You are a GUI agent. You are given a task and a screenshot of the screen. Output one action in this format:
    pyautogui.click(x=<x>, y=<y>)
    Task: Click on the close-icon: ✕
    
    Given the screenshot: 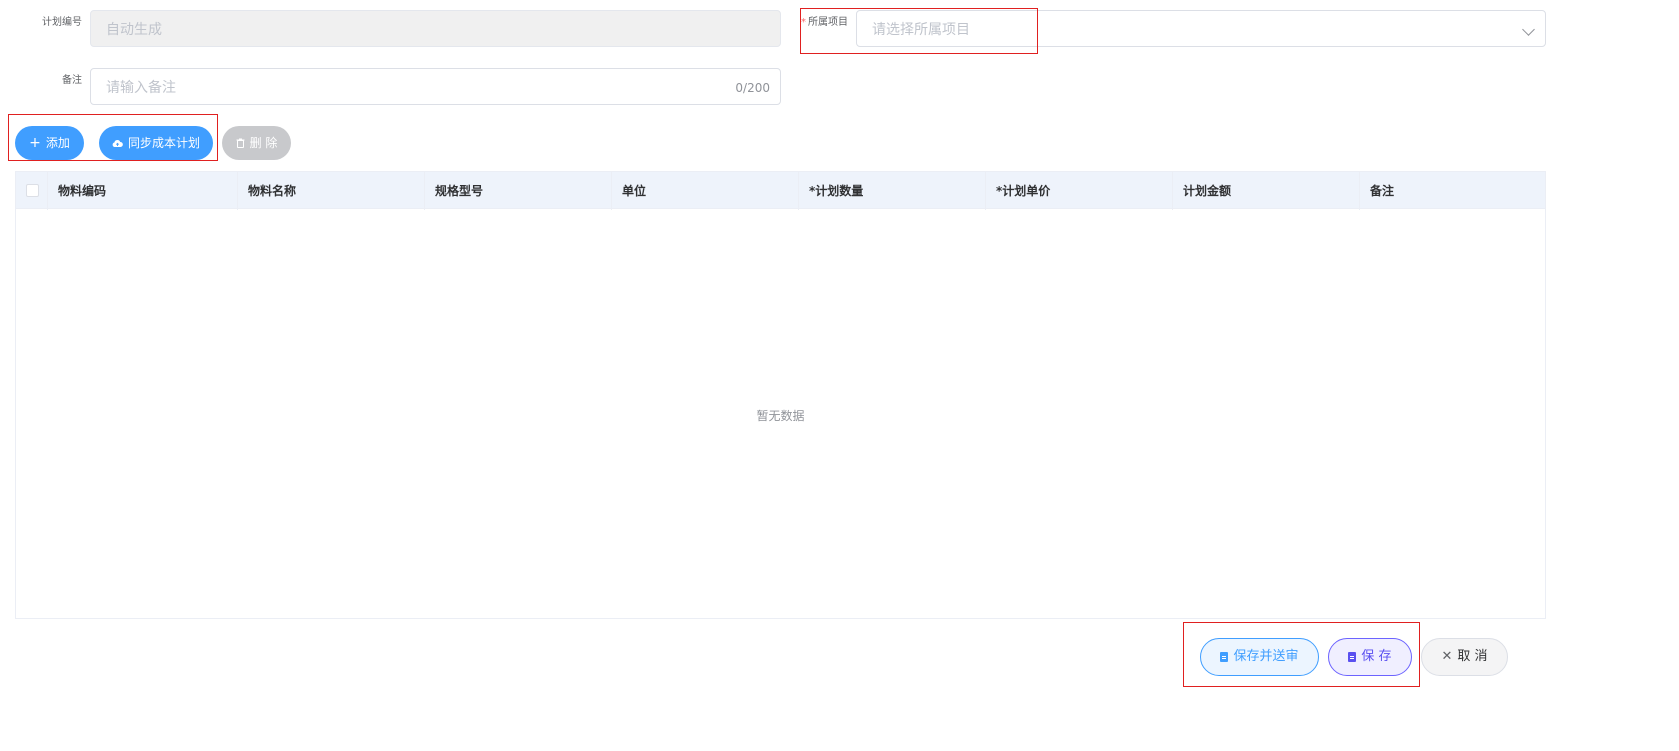 What is the action you would take?
    pyautogui.click(x=1447, y=656)
    